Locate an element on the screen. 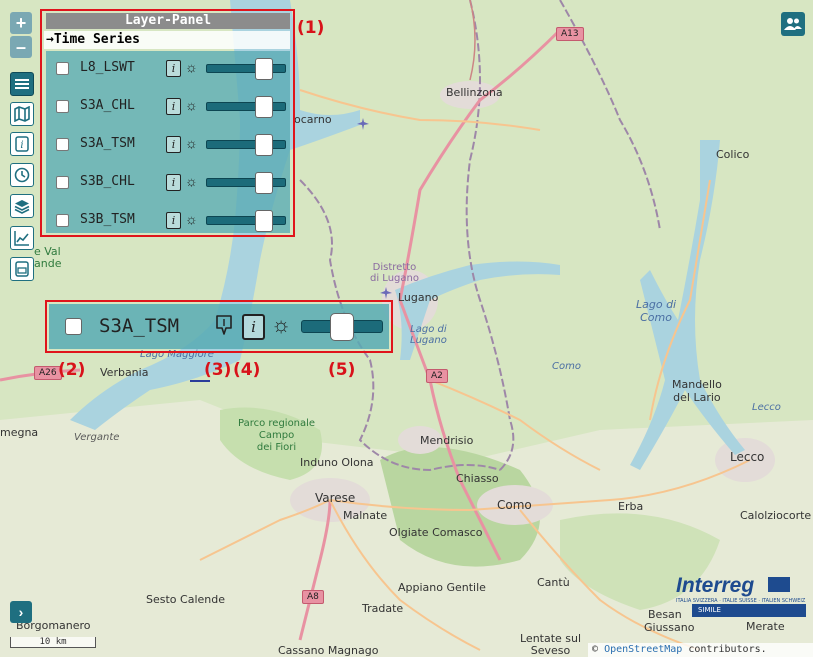  place-label-lentate: Lentate sul Seveso is located at coordinates (550, 645).